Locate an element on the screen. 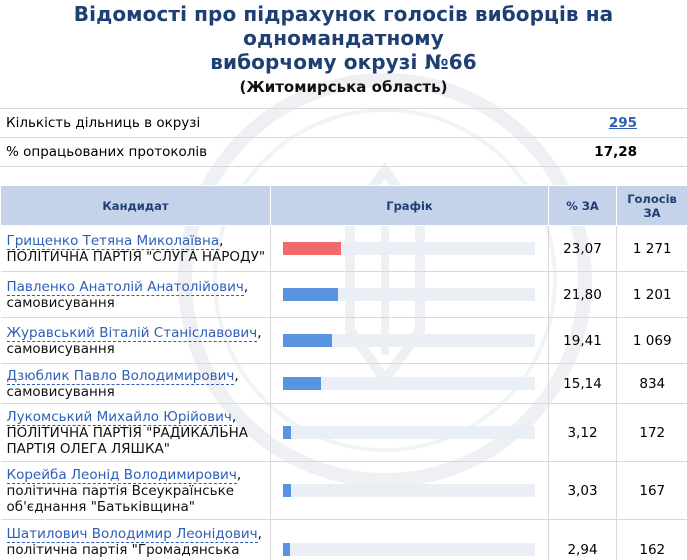 Image resolution: width=687 pixels, height=560 pixels. candidate-name-link: Корейба Леонід Володимирович is located at coordinates (121, 475).